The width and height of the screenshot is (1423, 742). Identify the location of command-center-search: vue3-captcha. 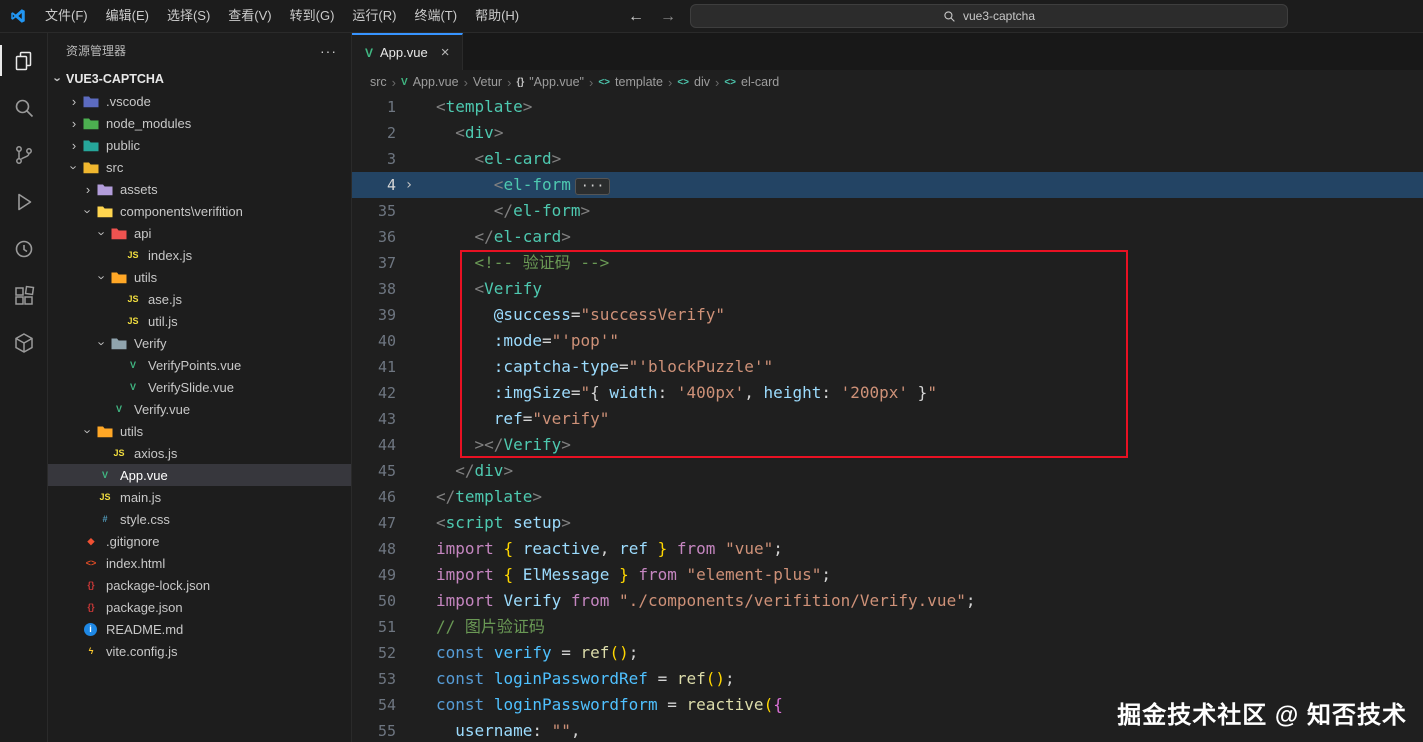
(989, 16).